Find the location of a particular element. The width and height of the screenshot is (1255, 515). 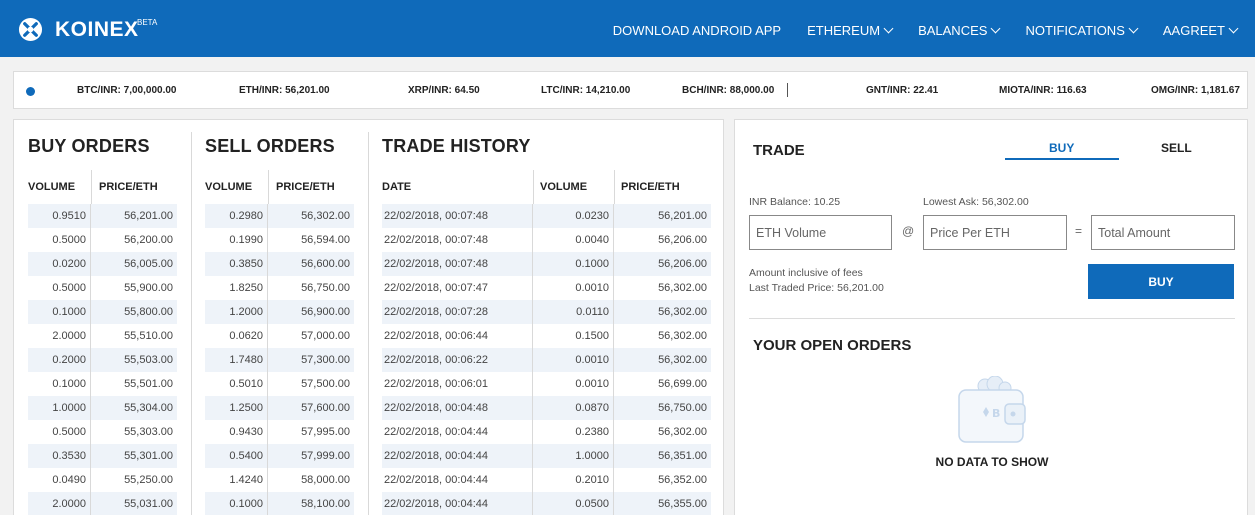

active-tab-indicator is located at coordinates (1062, 159).